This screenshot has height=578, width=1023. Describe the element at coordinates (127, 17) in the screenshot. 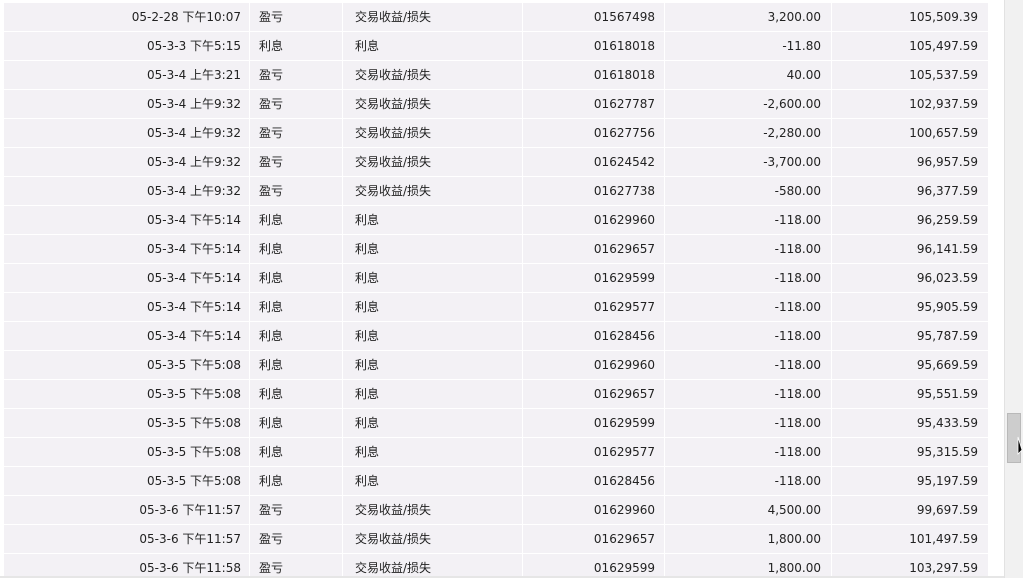

I see `date-cell: 05-2-28 下午10:07` at that location.